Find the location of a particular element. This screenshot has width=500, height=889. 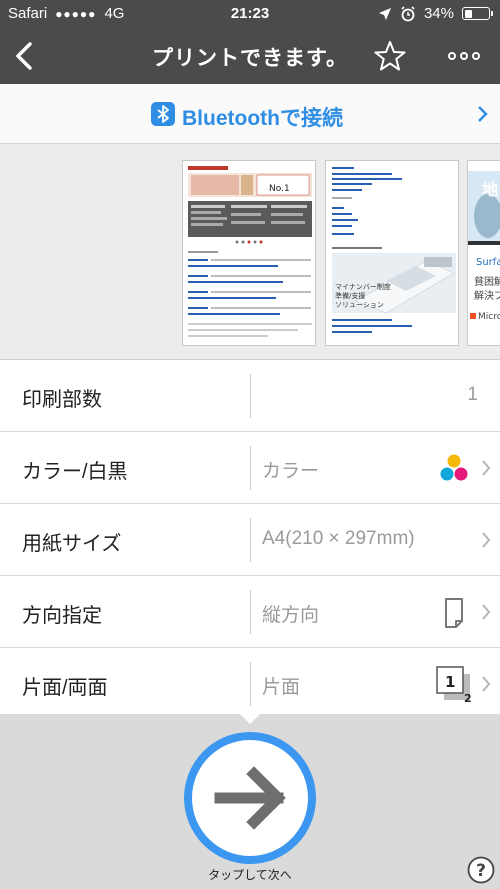

duplex-row: 片面/両面 片面 1 2 is located at coordinates (250, 684).